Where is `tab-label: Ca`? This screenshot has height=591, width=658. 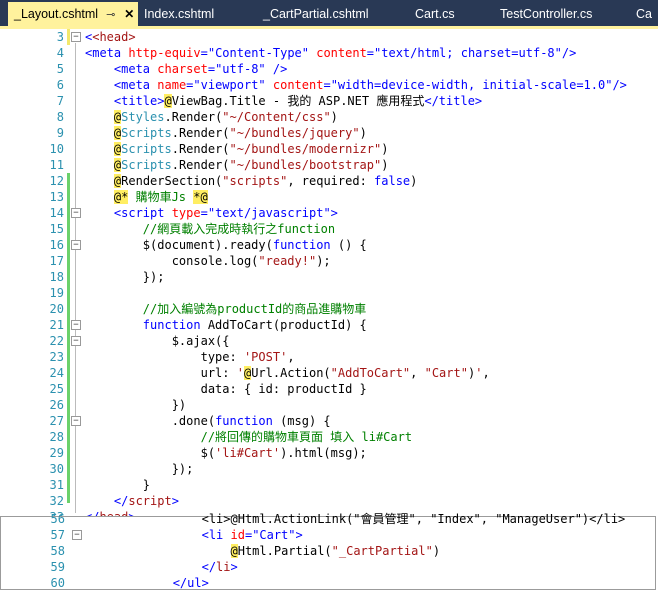 tab-label: Ca is located at coordinates (644, 14).